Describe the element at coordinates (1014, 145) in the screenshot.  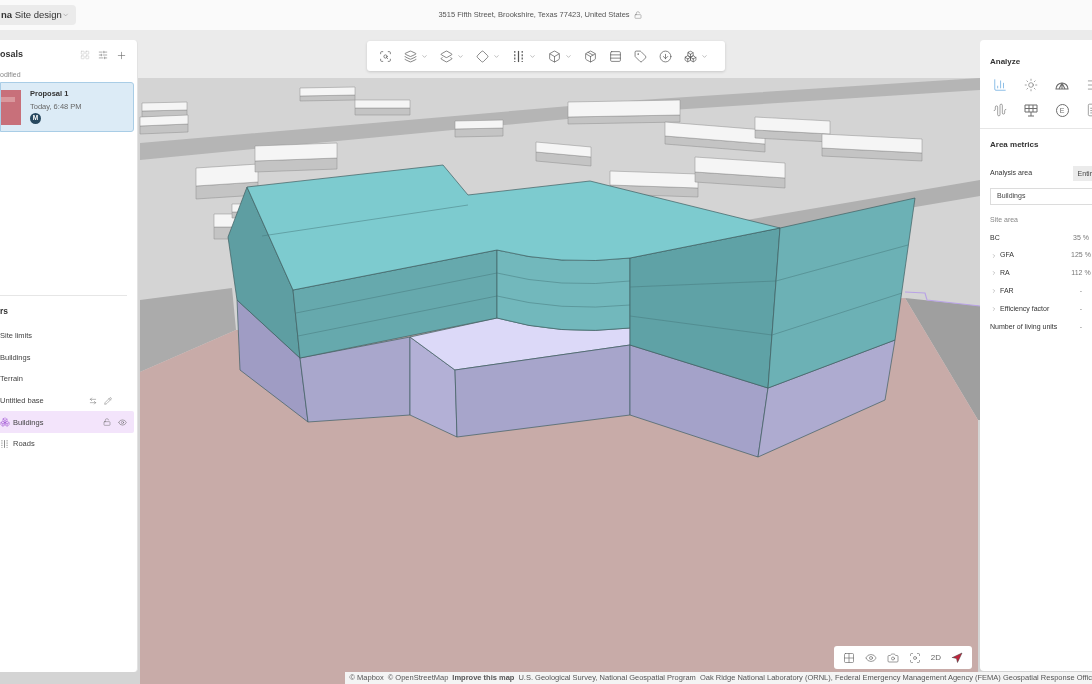
I see `section-title: Area metrics` at that location.